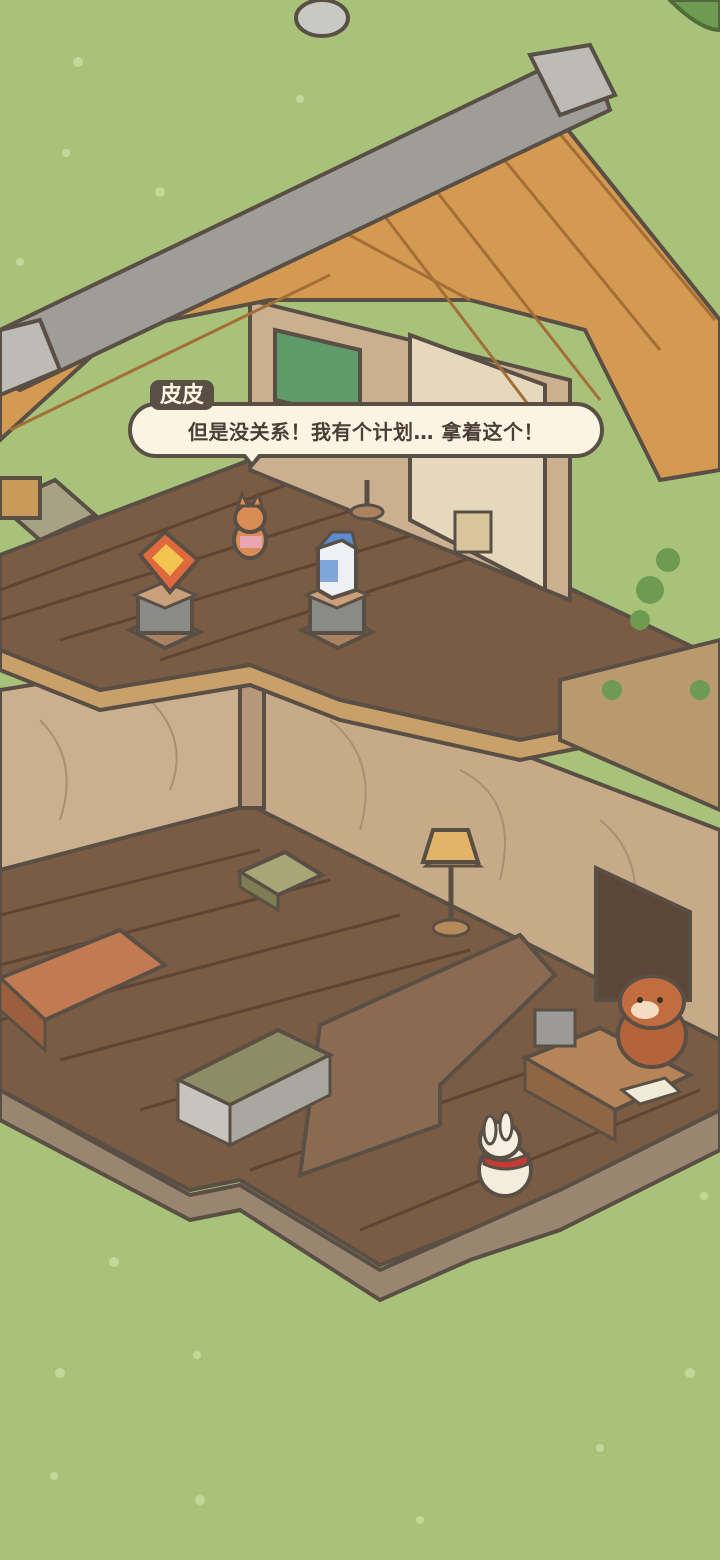 Image resolution: width=720 pixels, height=1560 pixels. I want to click on dialogue-text: 但是没关系！我有个计划… 拿着这个！, so click(366, 431).